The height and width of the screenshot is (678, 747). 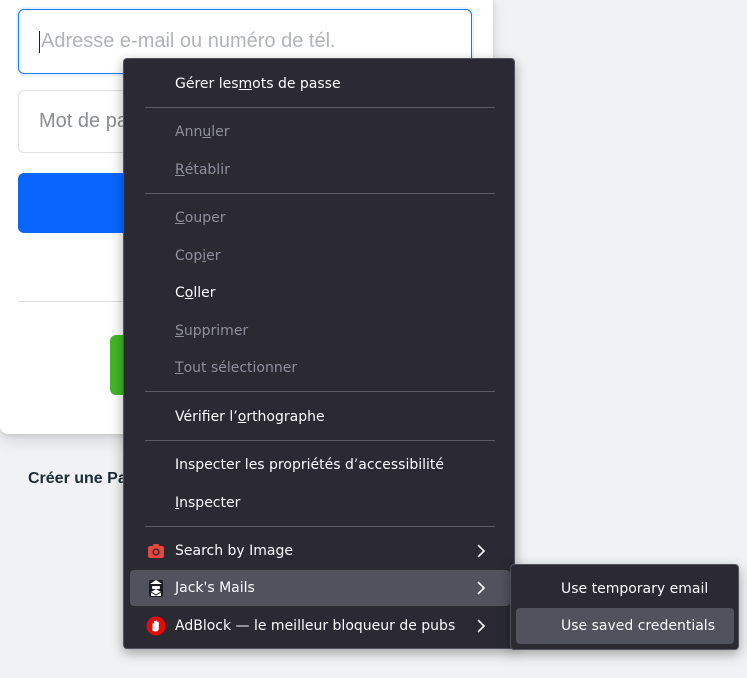 I want to click on menu-item-jacks-mails: Jack's Mails, so click(x=320, y=588).